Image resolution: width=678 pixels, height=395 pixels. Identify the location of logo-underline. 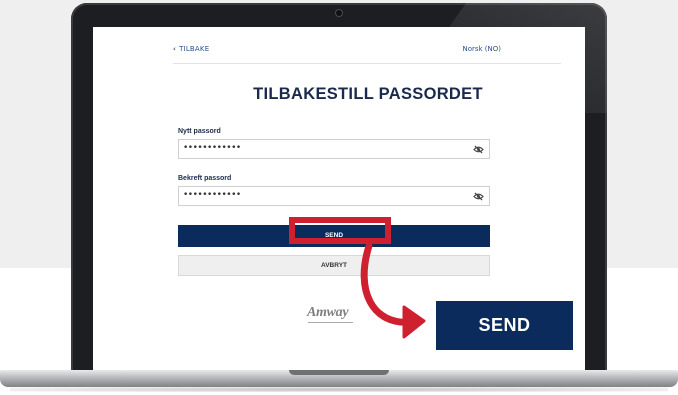
(330, 322).